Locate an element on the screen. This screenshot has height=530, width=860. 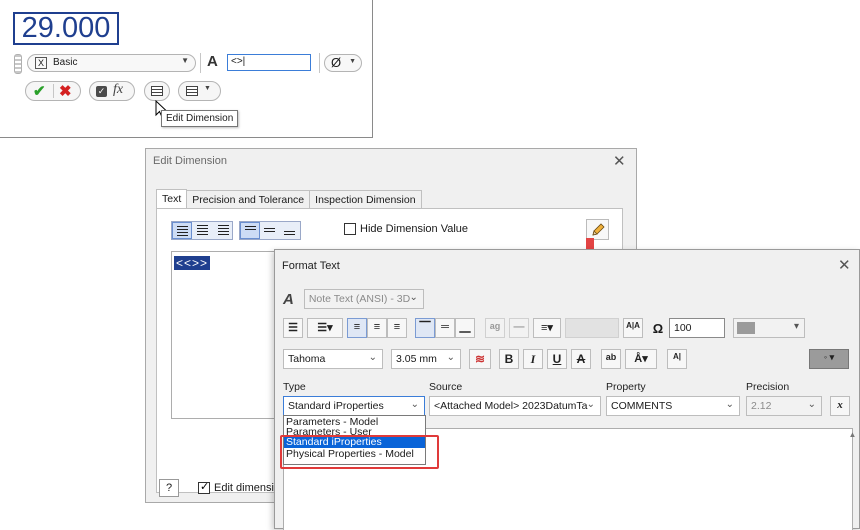
hide-dimension-value-label: Hide Dimension Value is located at coordinates (414, 229).